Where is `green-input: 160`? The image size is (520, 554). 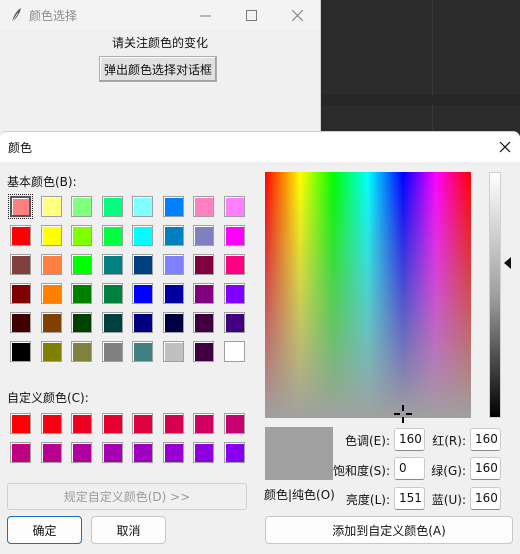 green-input: 160 is located at coordinates (485, 468).